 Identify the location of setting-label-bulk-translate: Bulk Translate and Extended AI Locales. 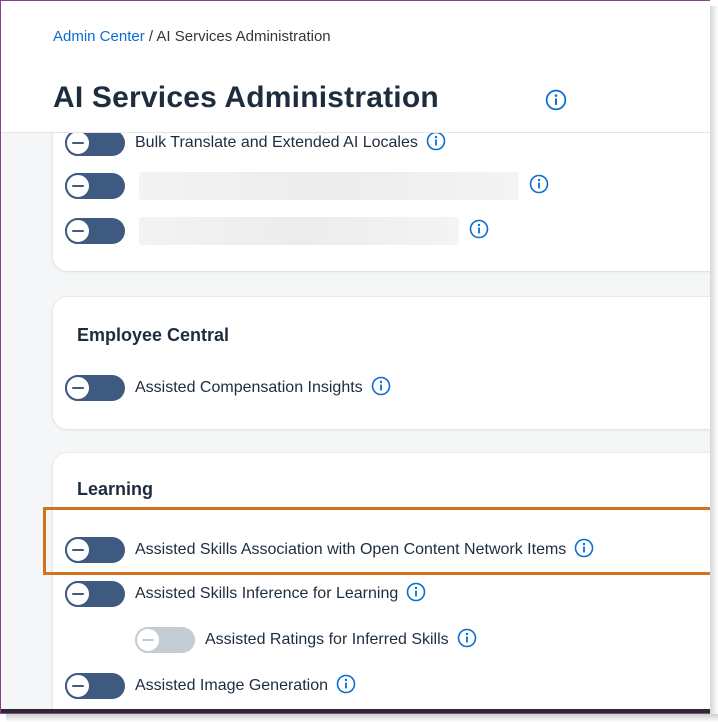
(276, 142).